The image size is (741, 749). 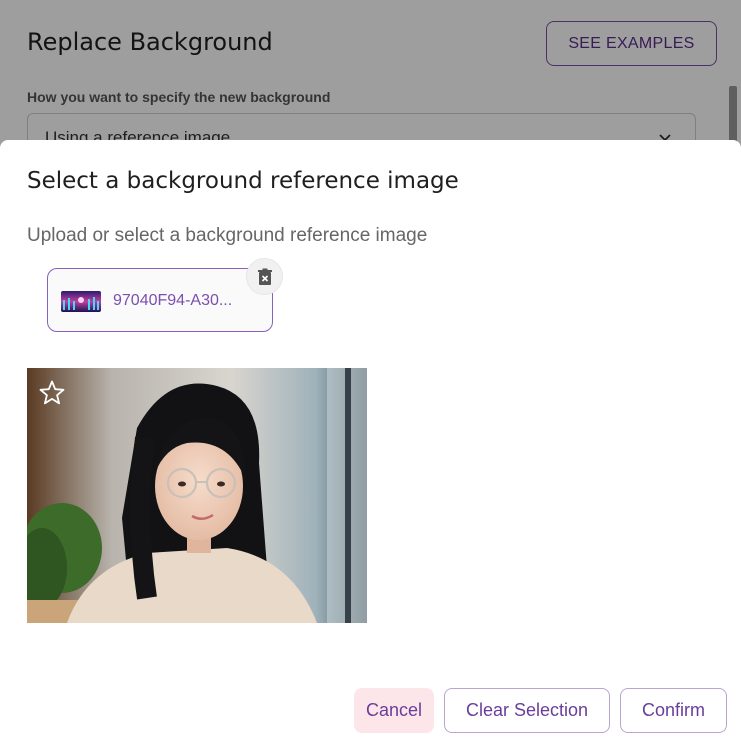 I want to click on trash-icon, so click(x=264, y=276).